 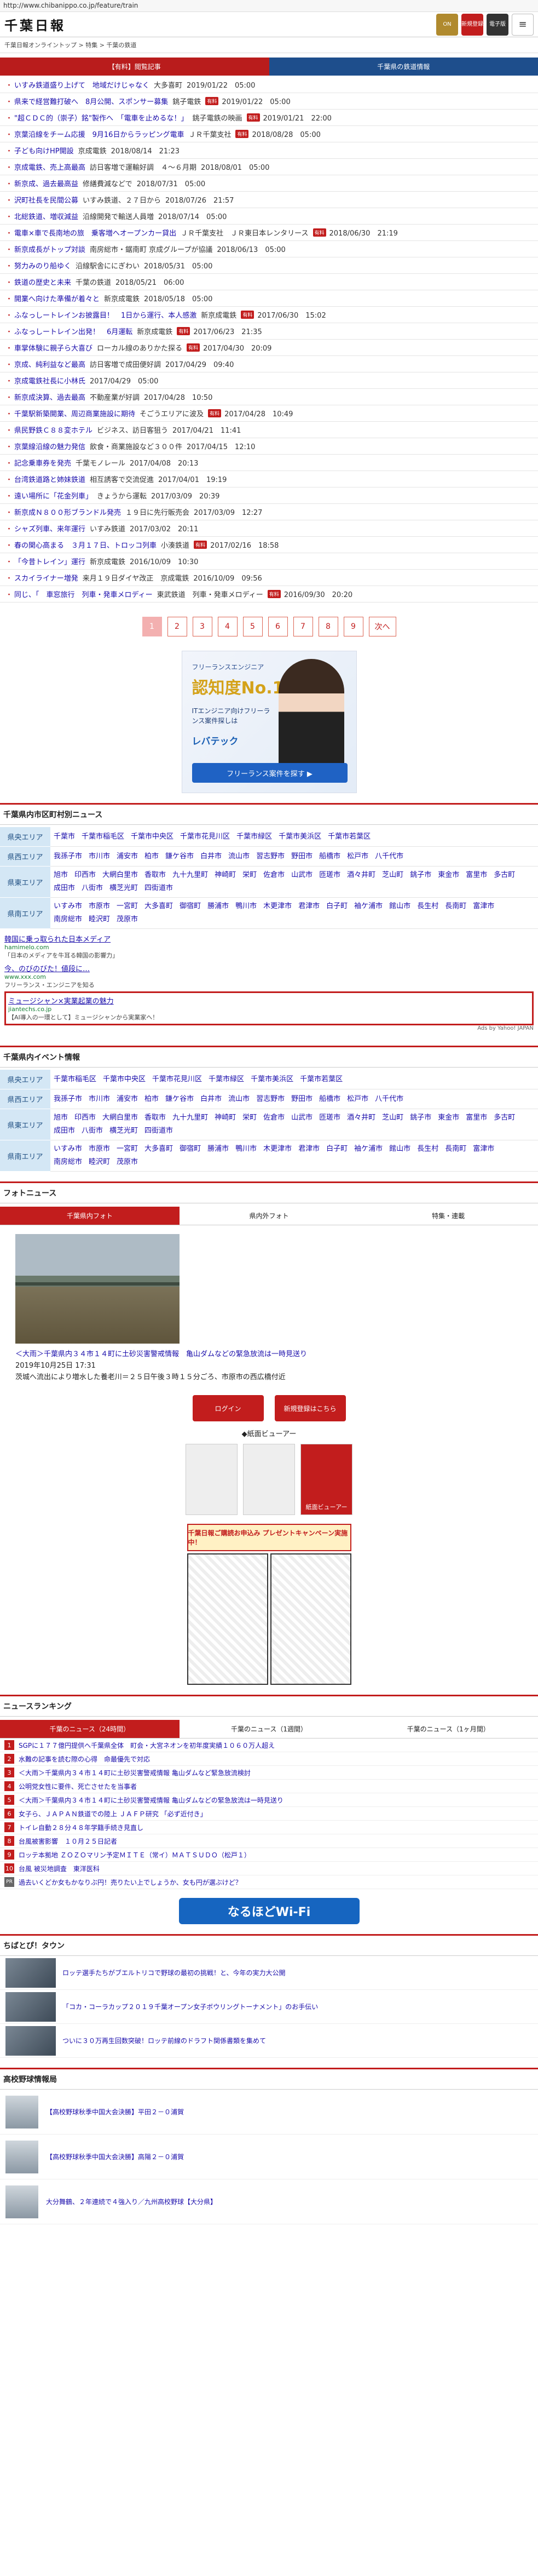 I want to click on town-item: 「コカ・コーラカップ２０１９千葉オープン女子ボウリングトーナメント」のお手伝い, so click(x=269, y=2007).